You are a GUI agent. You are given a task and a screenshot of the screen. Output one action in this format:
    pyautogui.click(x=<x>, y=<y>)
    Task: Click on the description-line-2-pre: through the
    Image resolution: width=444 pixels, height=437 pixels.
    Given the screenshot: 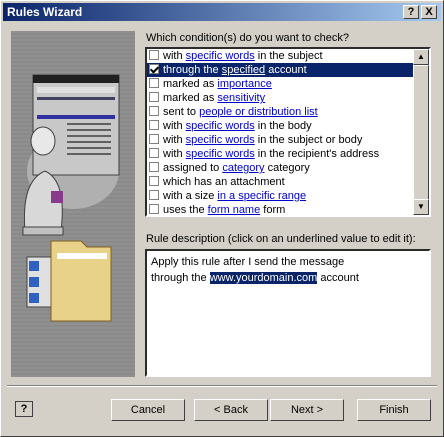 What is the action you would take?
    pyautogui.click(x=180, y=278)
    